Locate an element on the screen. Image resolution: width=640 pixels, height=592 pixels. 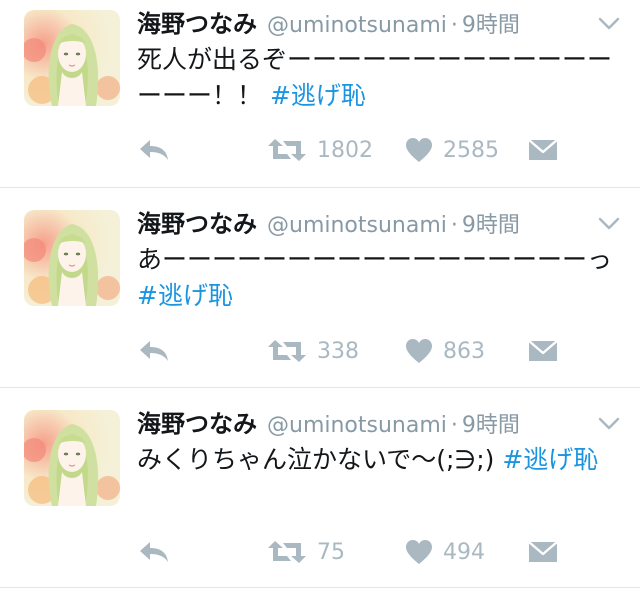
retweet-button: 75 is located at coordinates (306, 552).